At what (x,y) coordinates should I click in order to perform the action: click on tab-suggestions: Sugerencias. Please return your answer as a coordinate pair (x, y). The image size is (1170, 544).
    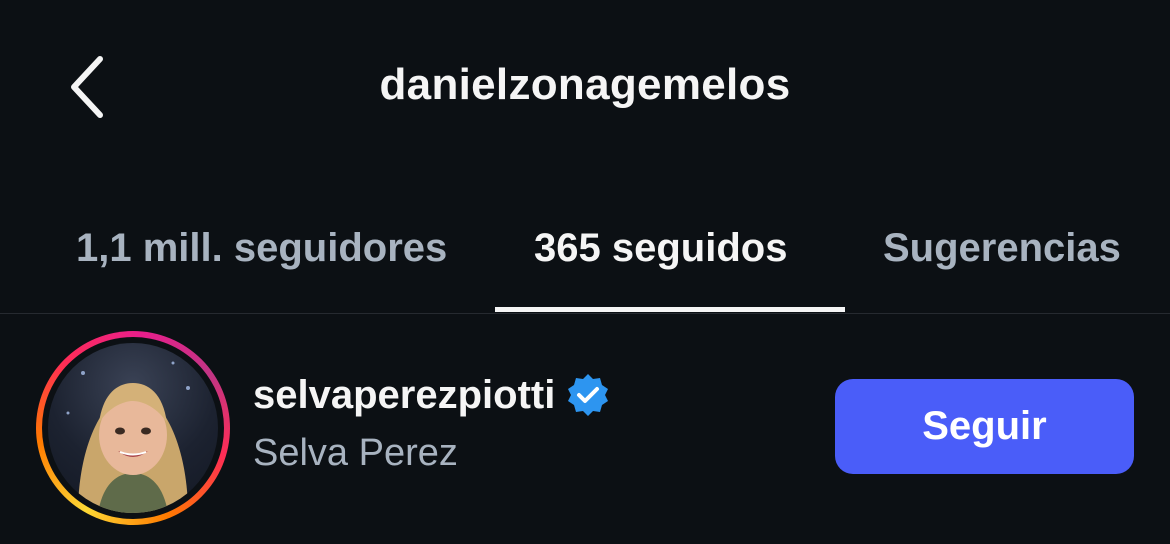
    Looking at the image, I should click on (1002, 248).